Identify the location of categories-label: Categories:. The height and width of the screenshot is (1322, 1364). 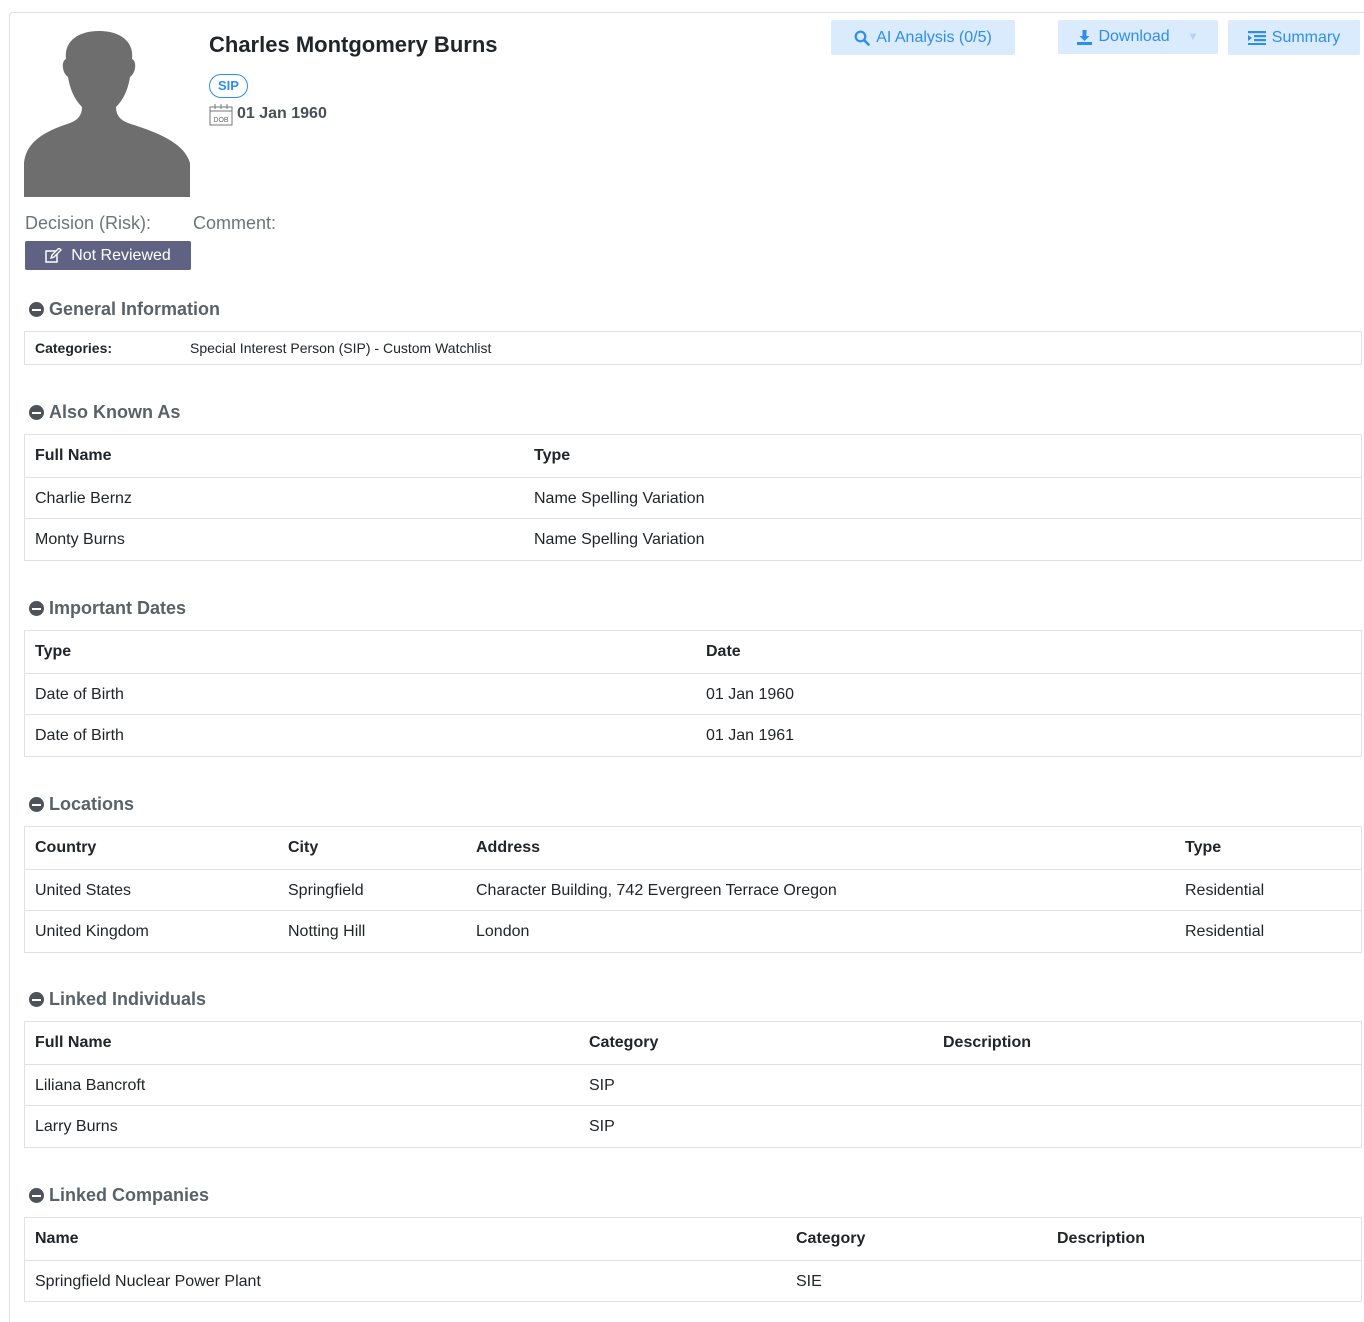
(74, 348).